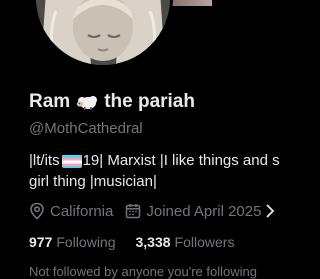  I want to click on bio-line-2: girl thing |musician|, so click(93, 181).